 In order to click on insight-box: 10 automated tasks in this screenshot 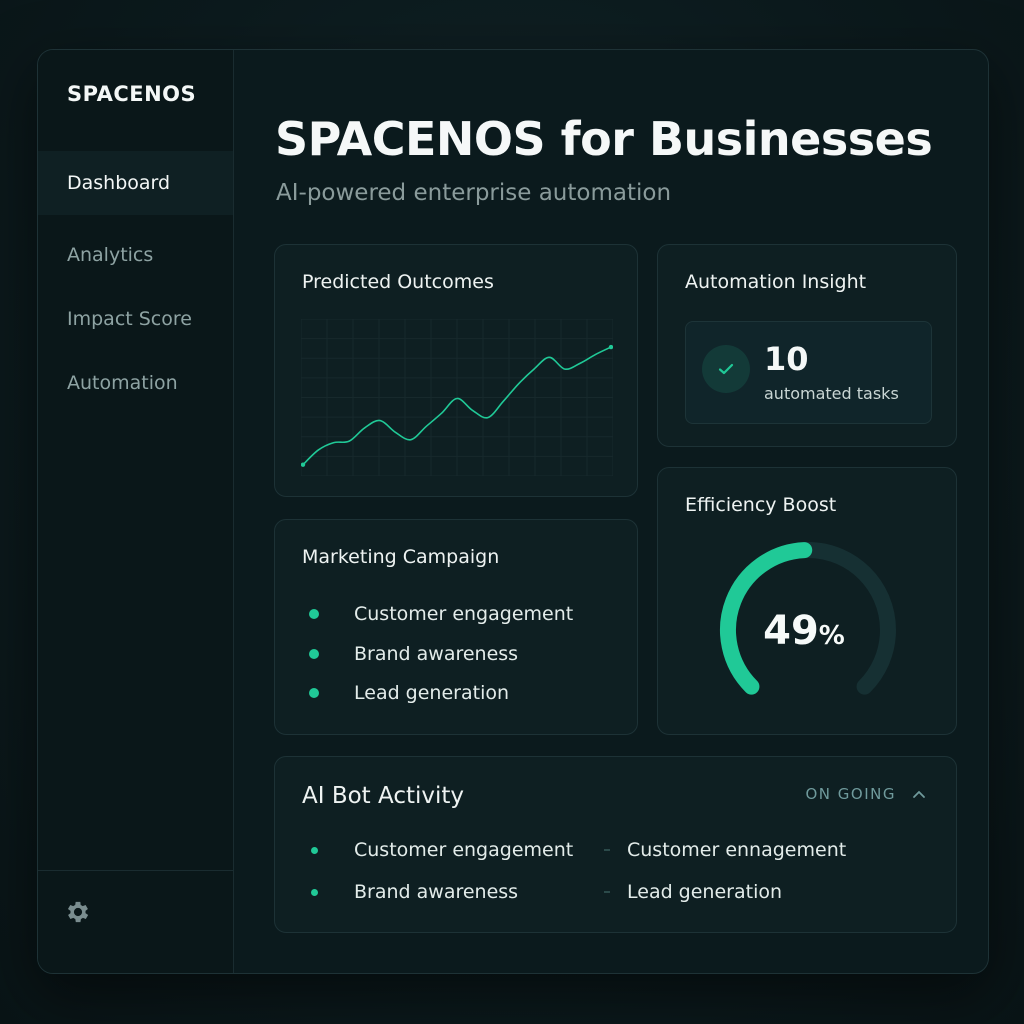, I will do `click(808, 372)`.